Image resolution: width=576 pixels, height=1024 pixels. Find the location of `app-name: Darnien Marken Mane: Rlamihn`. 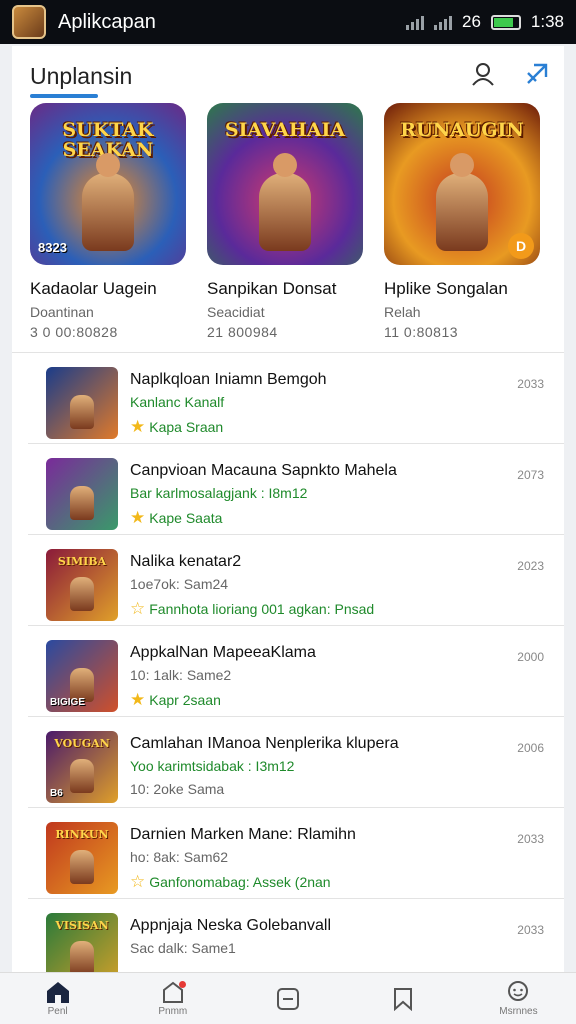

app-name: Darnien Marken Mane: Rlamihn is located at coordinates (243, 834).